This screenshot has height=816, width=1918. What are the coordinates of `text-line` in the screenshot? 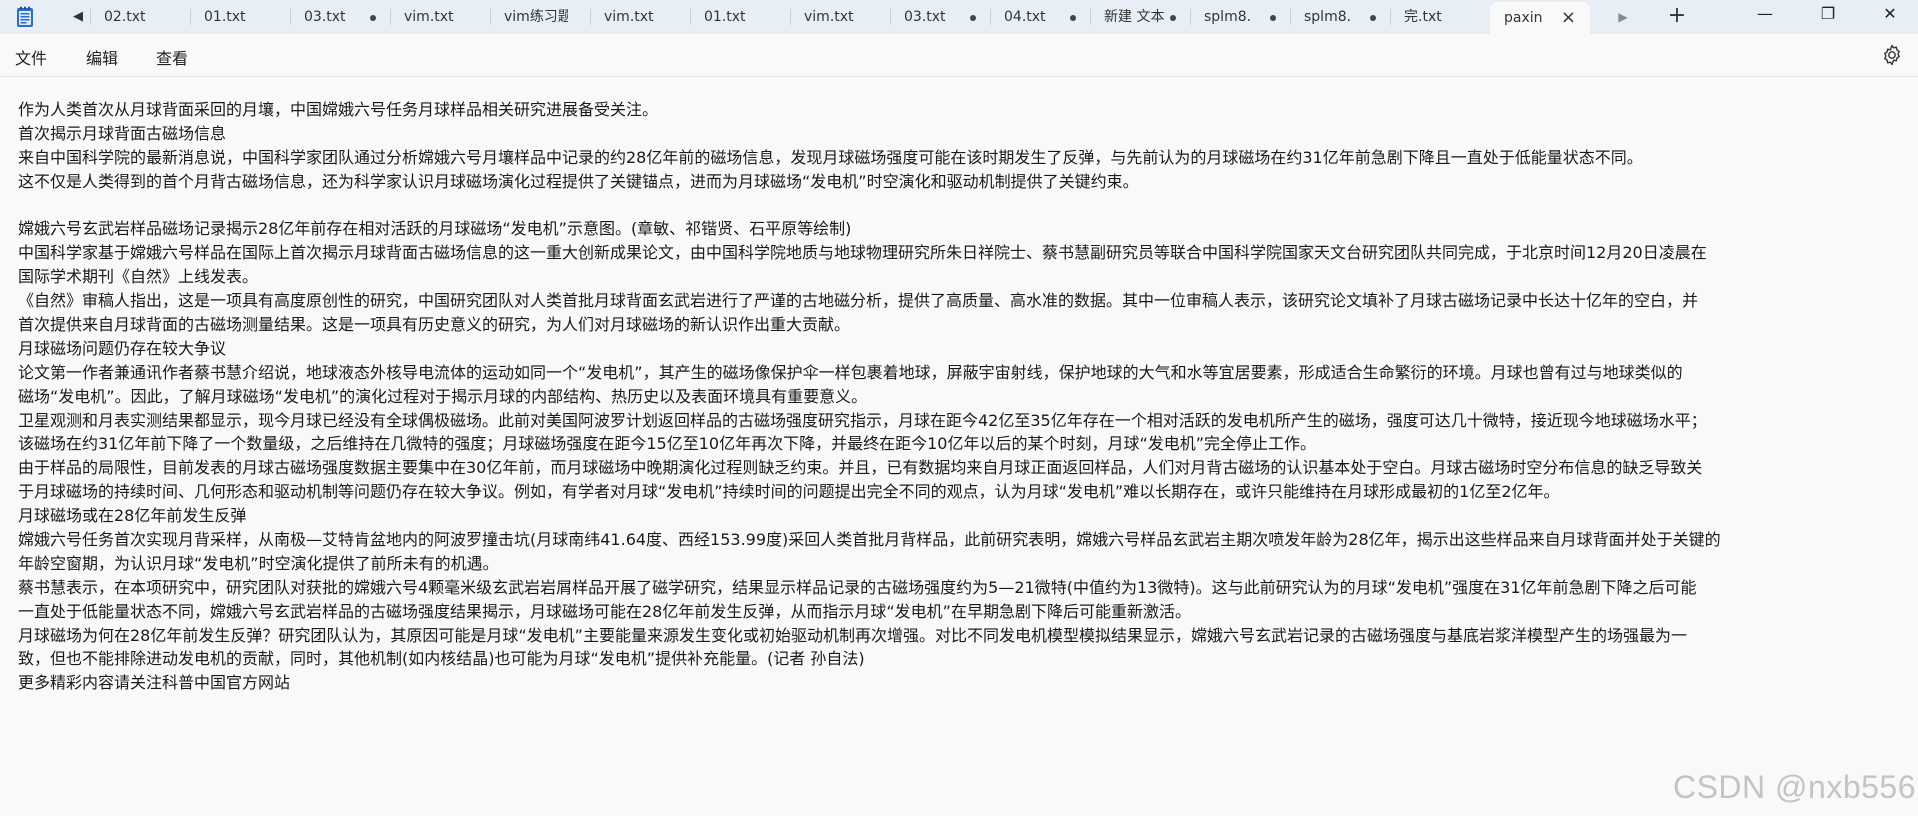 It's located at (966, 206).